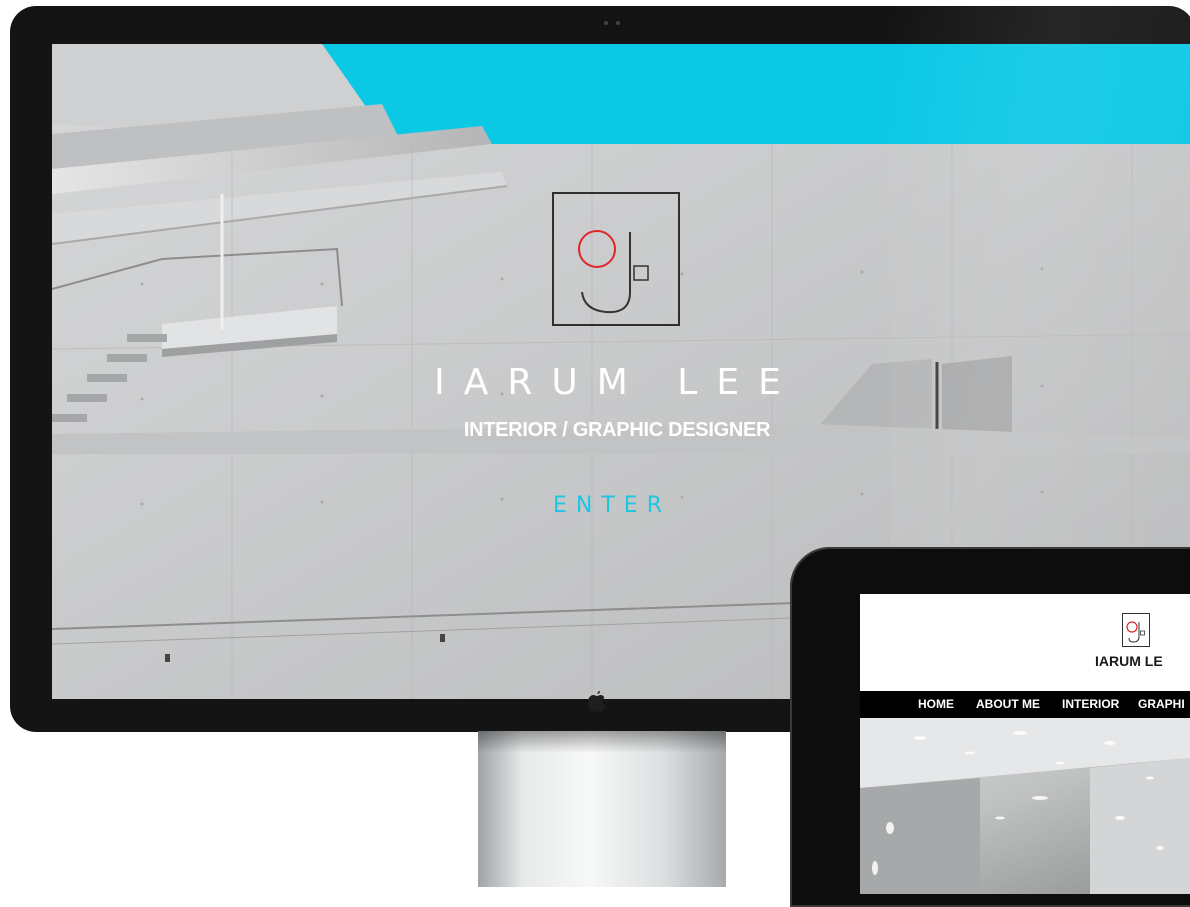 Image resolution: width=1190 pixels, height=907 pixels. I want to click on tablet-logo, so click(1136, 630).